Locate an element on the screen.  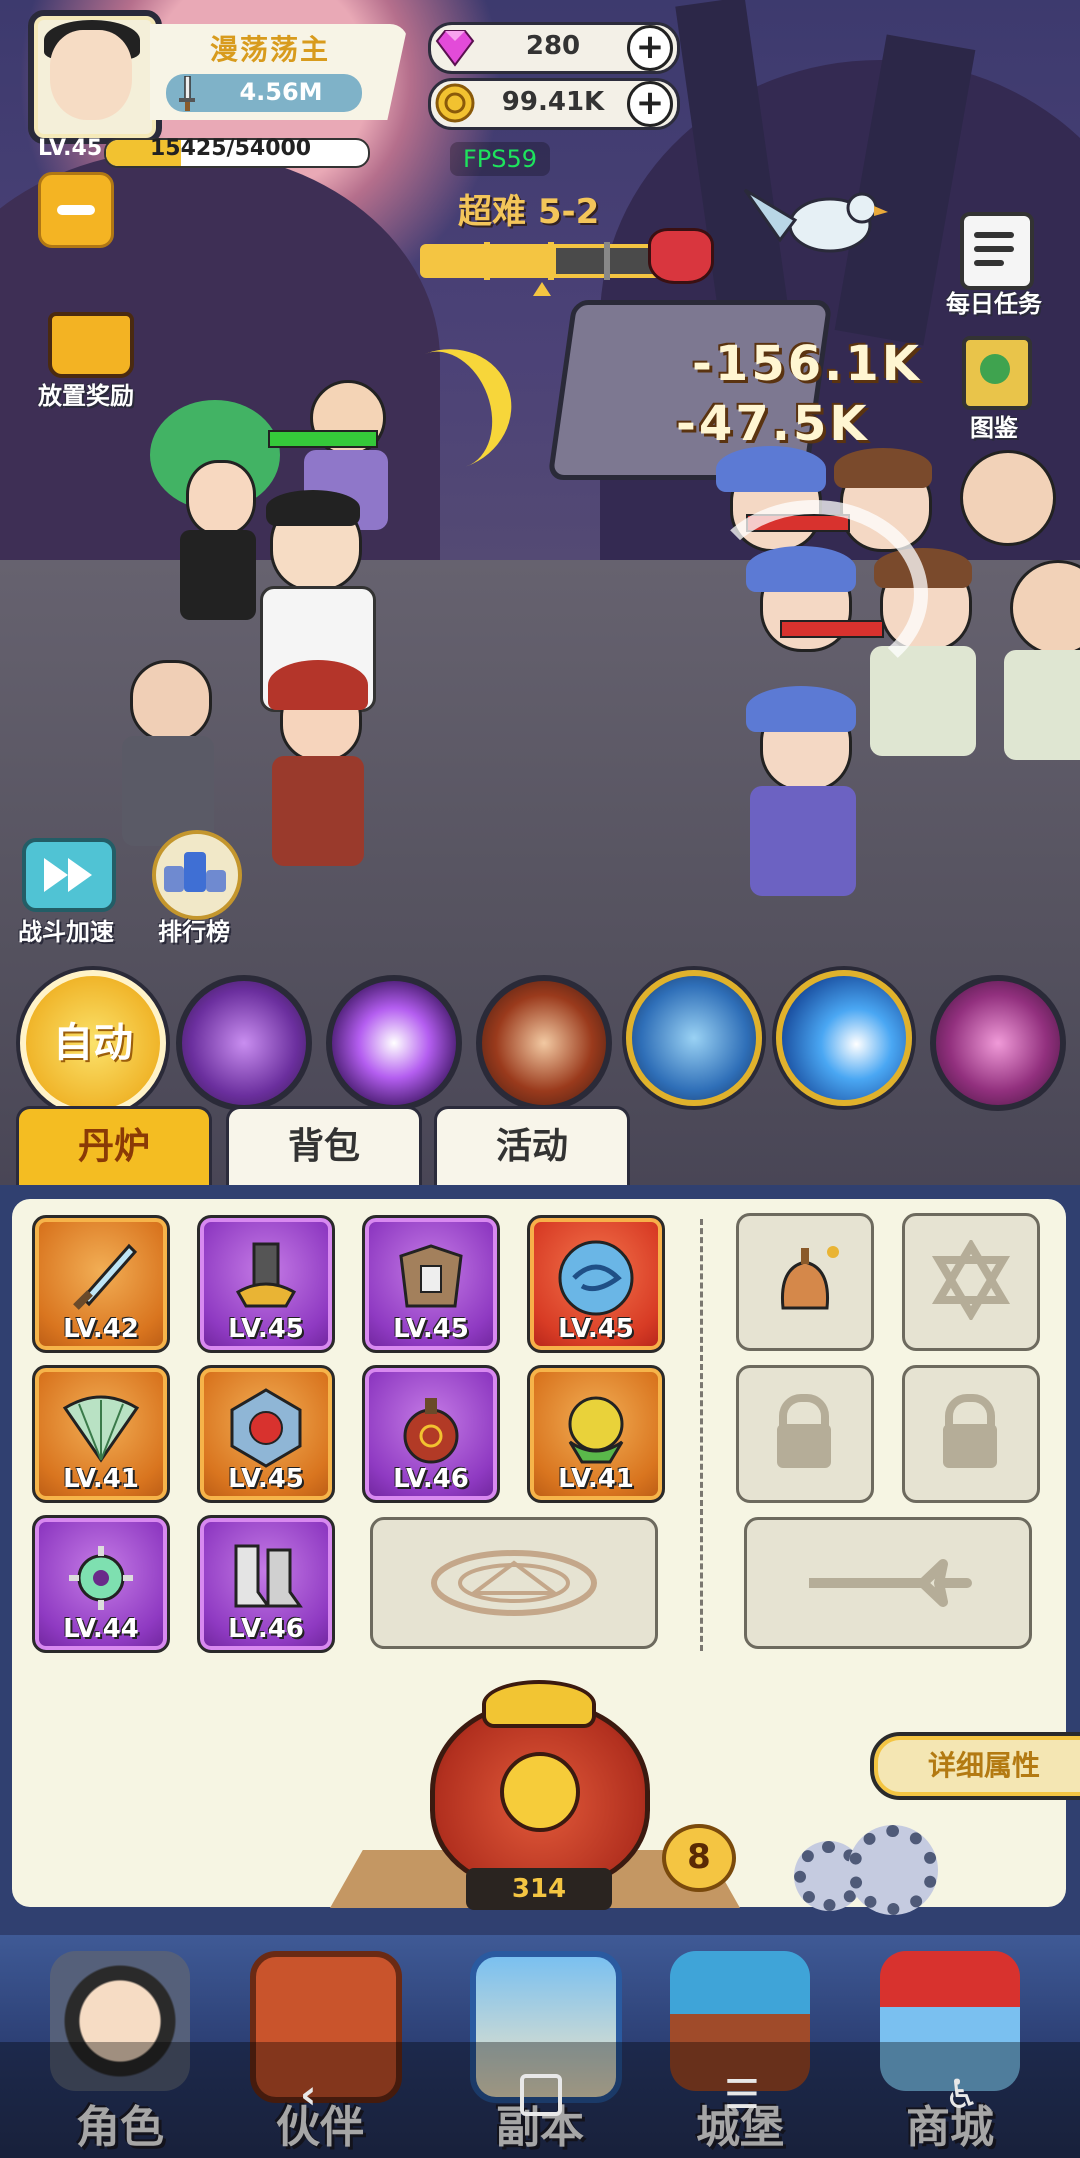
detailed-attributes-button: 详细属性 is located at coordinates (975, 1766).